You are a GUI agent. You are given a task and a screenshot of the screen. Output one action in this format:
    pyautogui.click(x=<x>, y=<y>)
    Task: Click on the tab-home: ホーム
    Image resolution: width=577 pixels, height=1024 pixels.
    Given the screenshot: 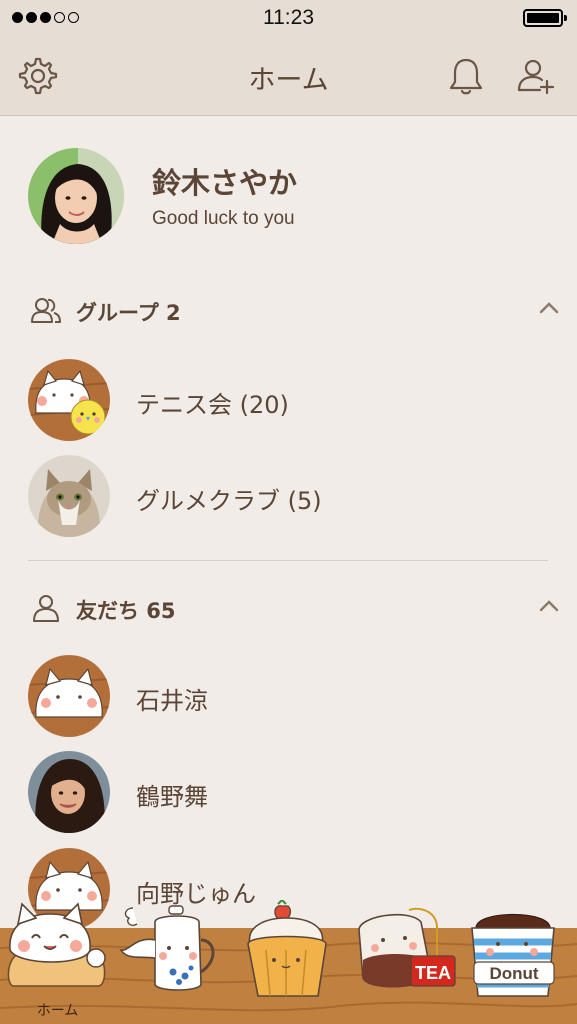 What is the action you would take?
    pyautogui.click(x=57, y=962)
    